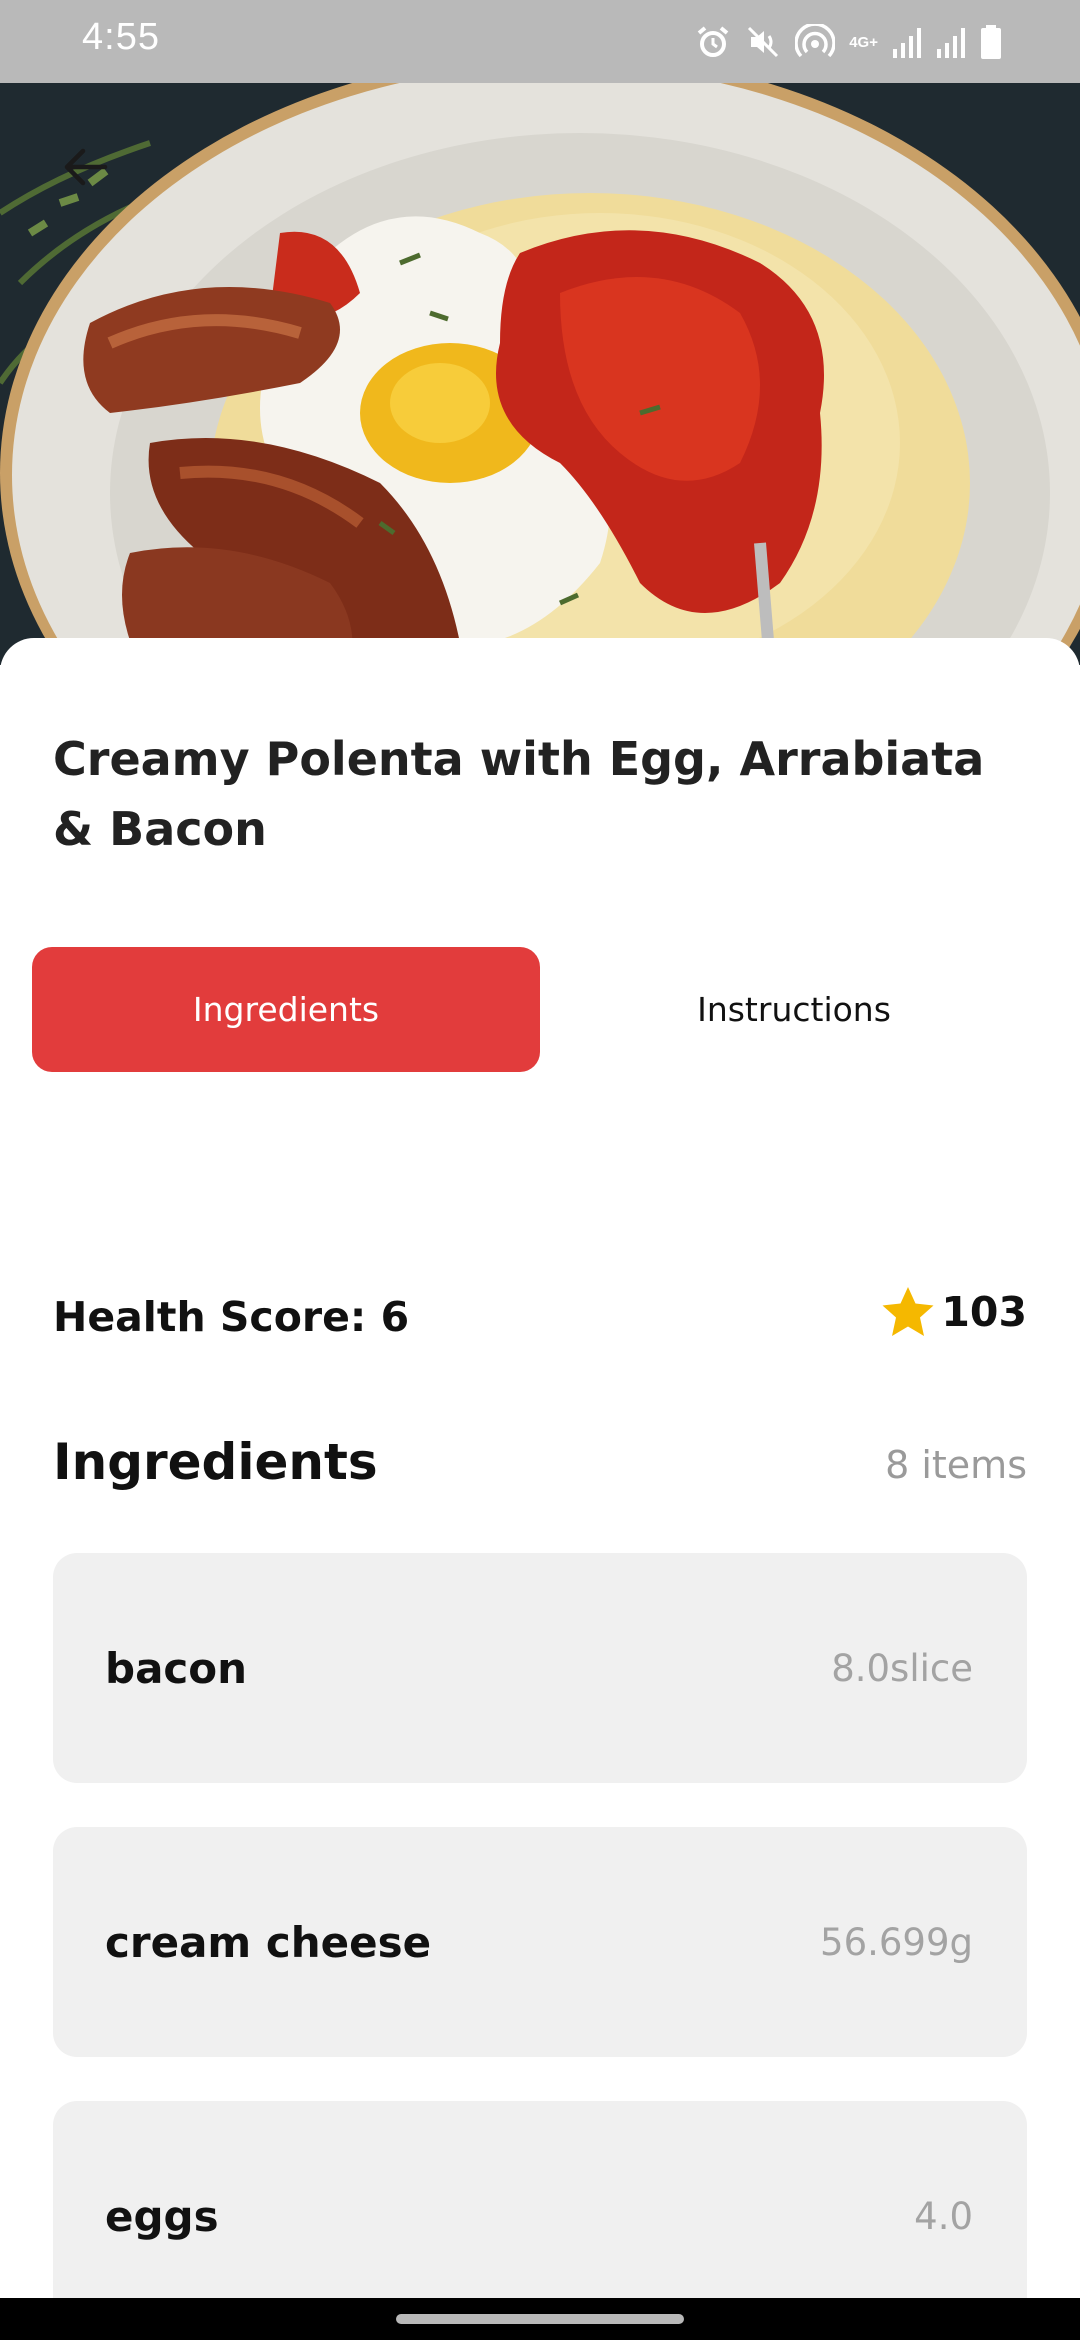 The height and width of the screenshot is (2340, 1080). Describe the element at coordinates (162, 2216) in the screenshot. I see `ingredient-name: eggs` at that location.